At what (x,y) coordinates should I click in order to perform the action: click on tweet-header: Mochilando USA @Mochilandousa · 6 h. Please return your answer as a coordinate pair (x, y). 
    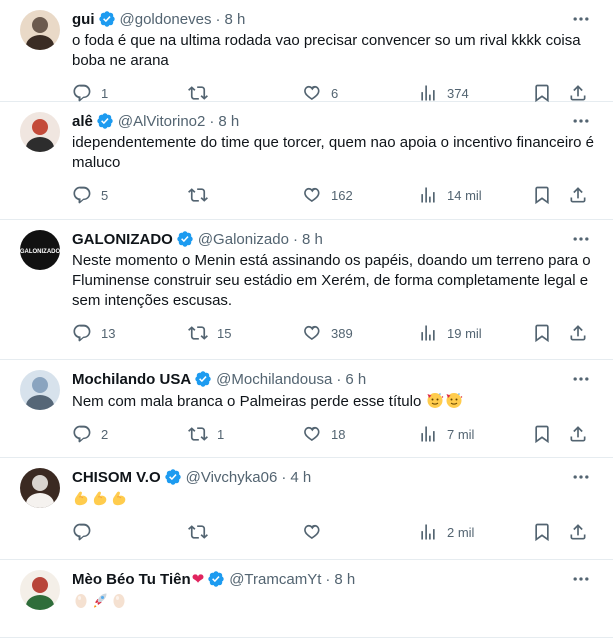
    Looking at the image, I should click on (334, 379).